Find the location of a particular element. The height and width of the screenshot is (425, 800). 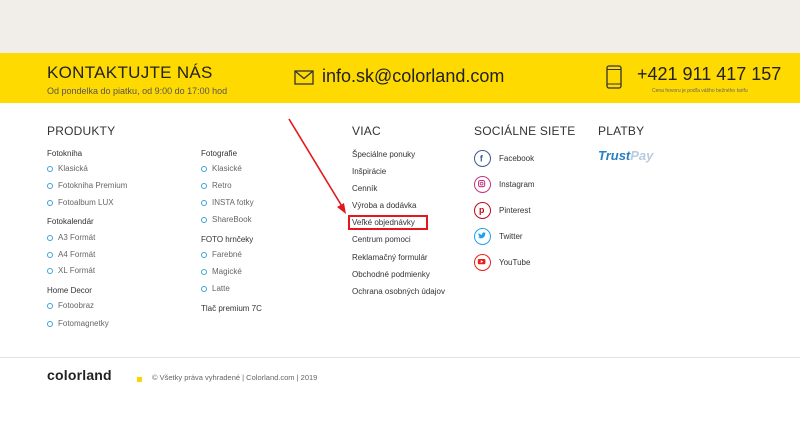

group-home-decor: Home Decor is located at coordinates (69, 290).